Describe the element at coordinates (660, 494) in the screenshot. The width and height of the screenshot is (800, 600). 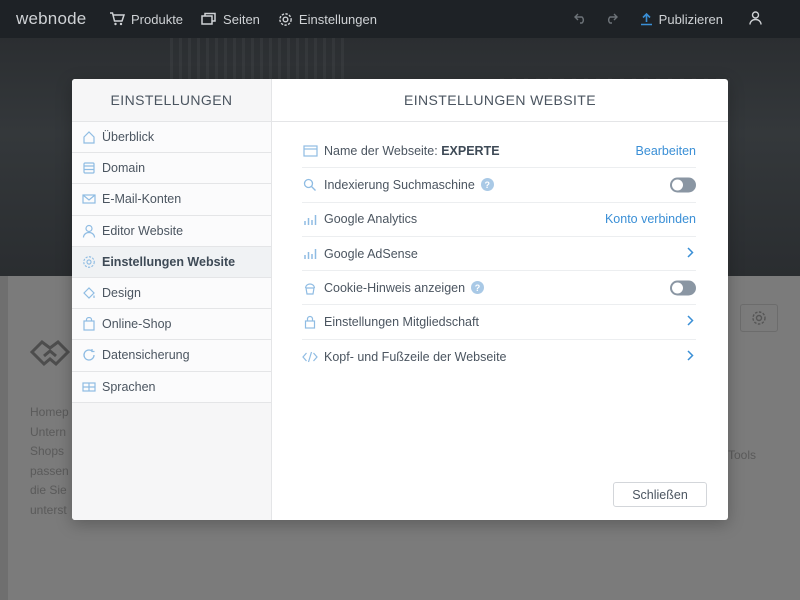
I see `close-button: Schließen` at that location.